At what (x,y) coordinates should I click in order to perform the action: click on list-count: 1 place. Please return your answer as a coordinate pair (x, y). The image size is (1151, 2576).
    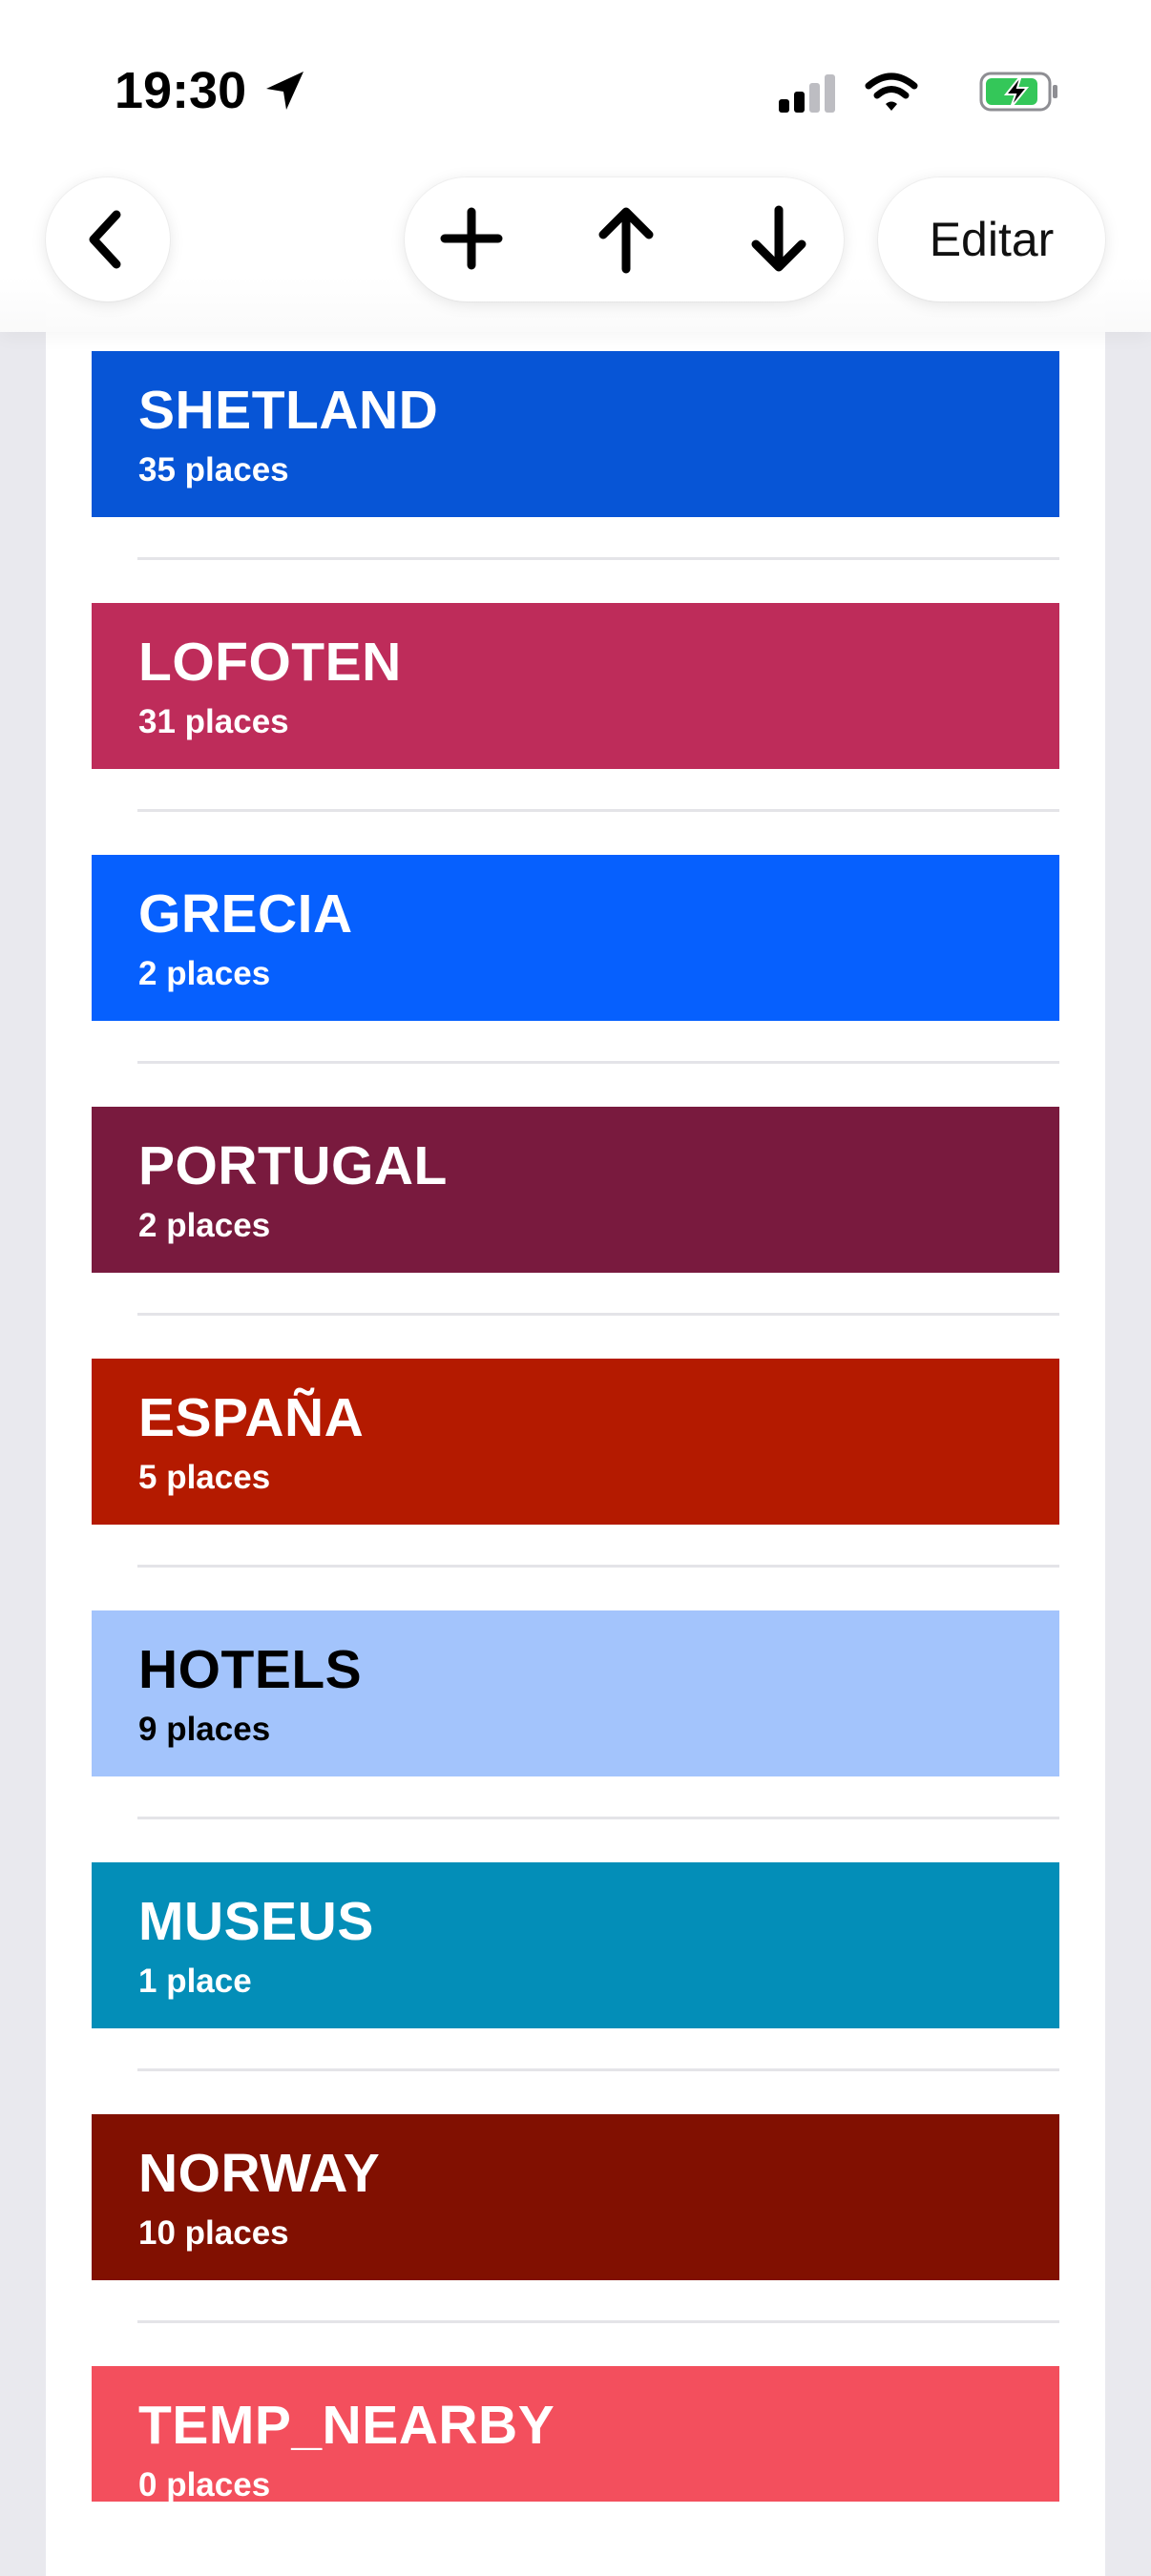
    Looking at the image, I should click on (195, 1981).